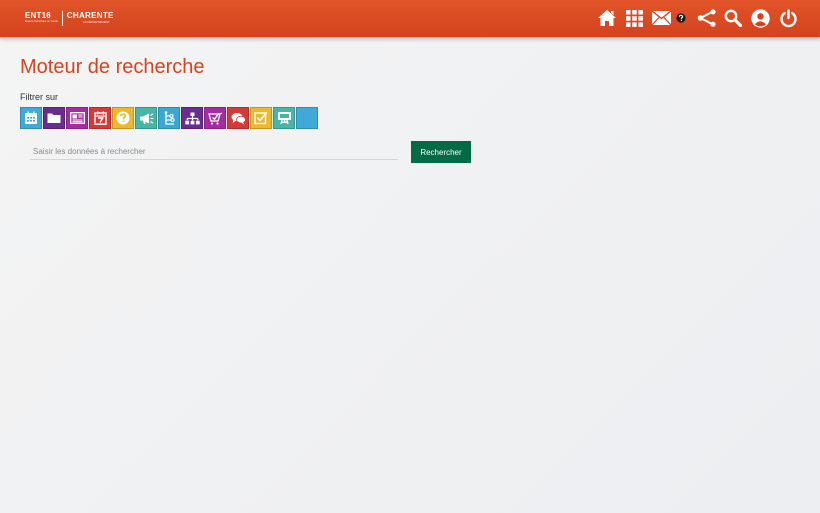 The width and height of the screenshot is (820, 513). I want to click on chat-bubbles-icon, so click(238, 118).